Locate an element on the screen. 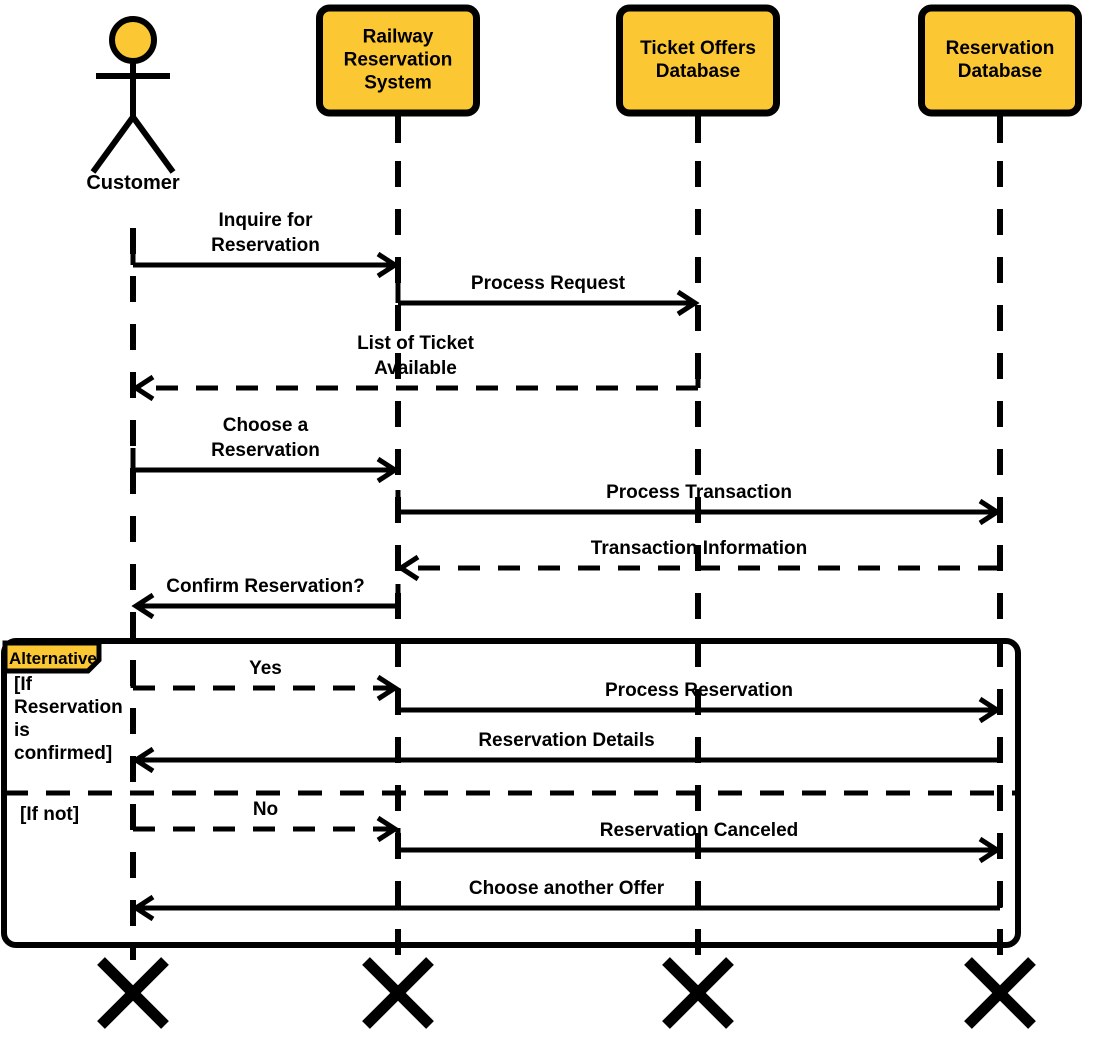 The image size is (1095, 1048). actor-label-customer: Customer is located at coordinates (133, 183).